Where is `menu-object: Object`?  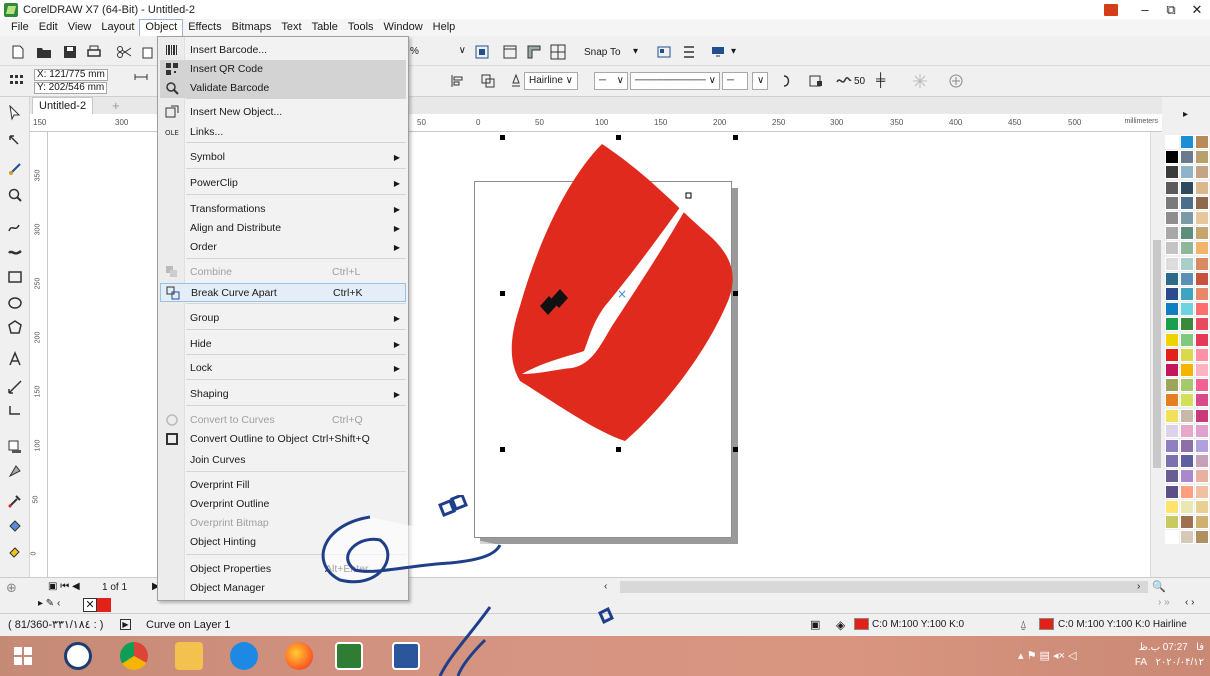 menu-object: Object is located at coordinates (161, 27).